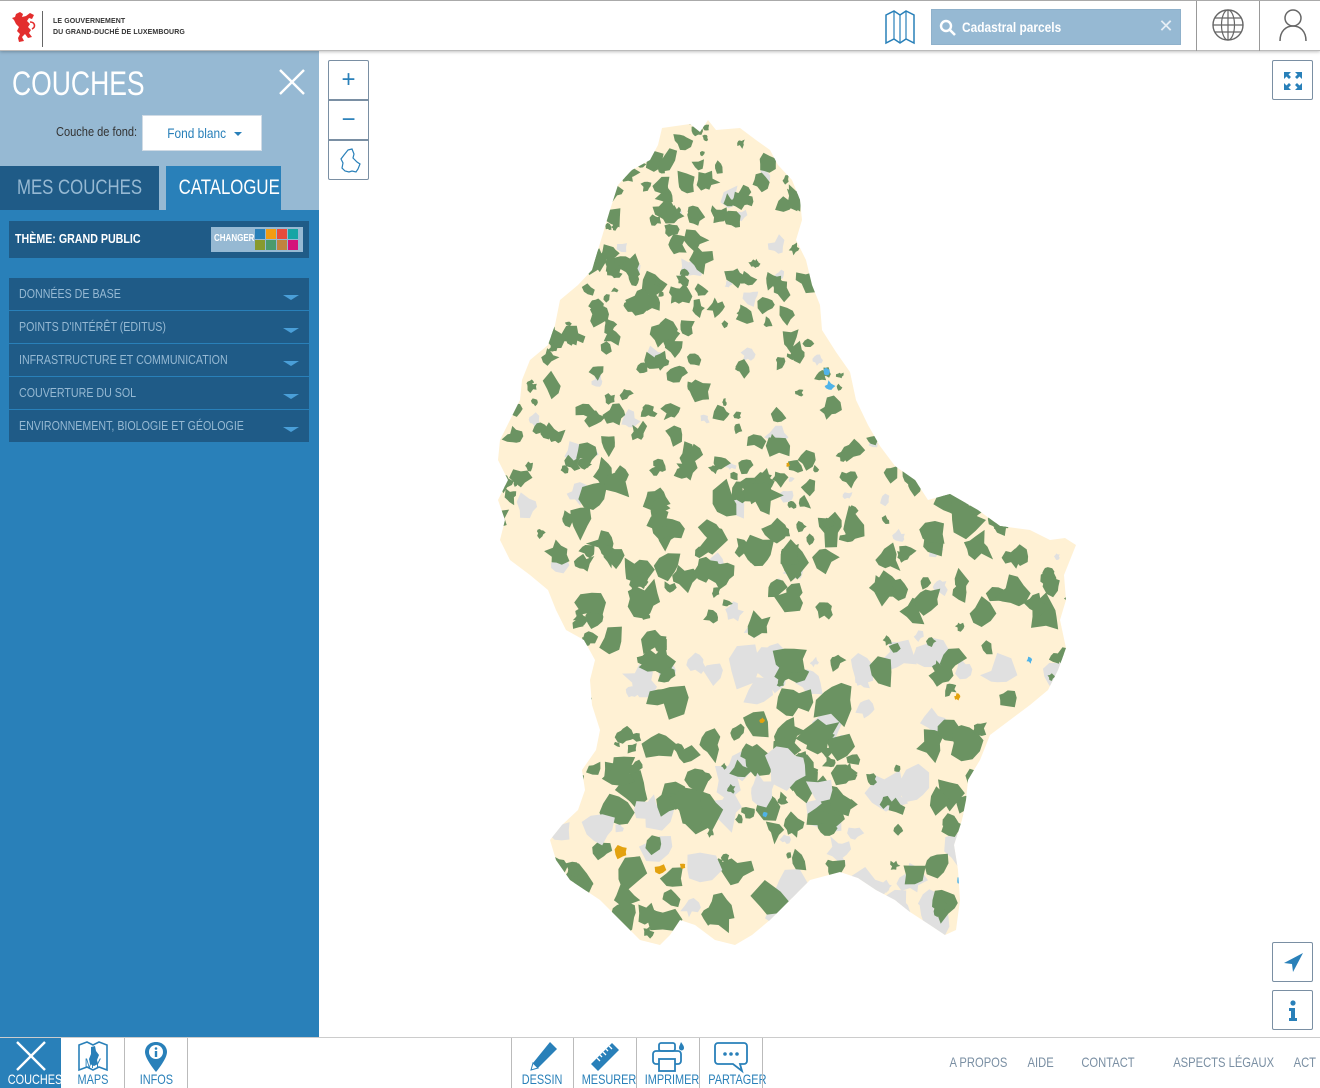 This screenshot has width=1320, height=1088. Describe the element at coordinates (1107, 1062) in the screenshot. I see `link-contact: CONTACT` at that location.